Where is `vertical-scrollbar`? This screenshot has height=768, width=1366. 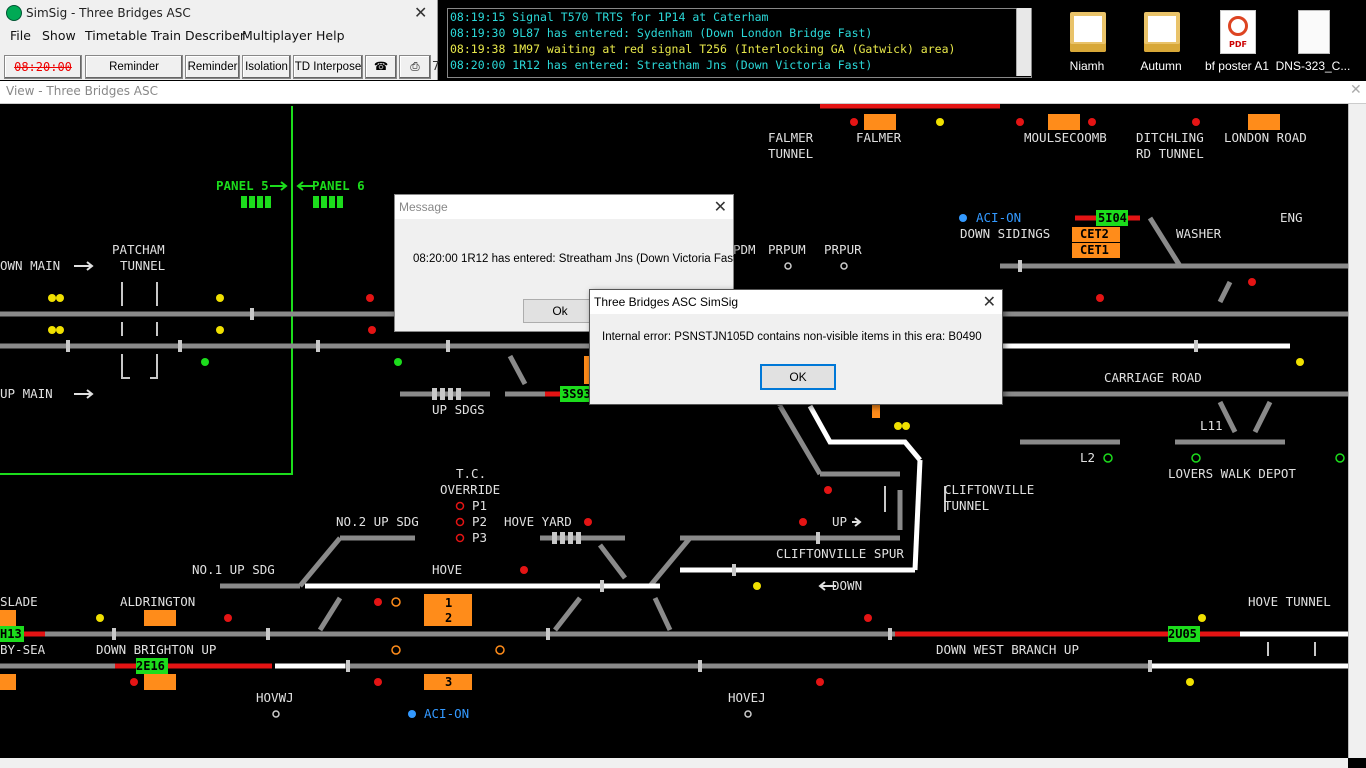 vertical-scrollbar is located at coordinates (1357, 431).